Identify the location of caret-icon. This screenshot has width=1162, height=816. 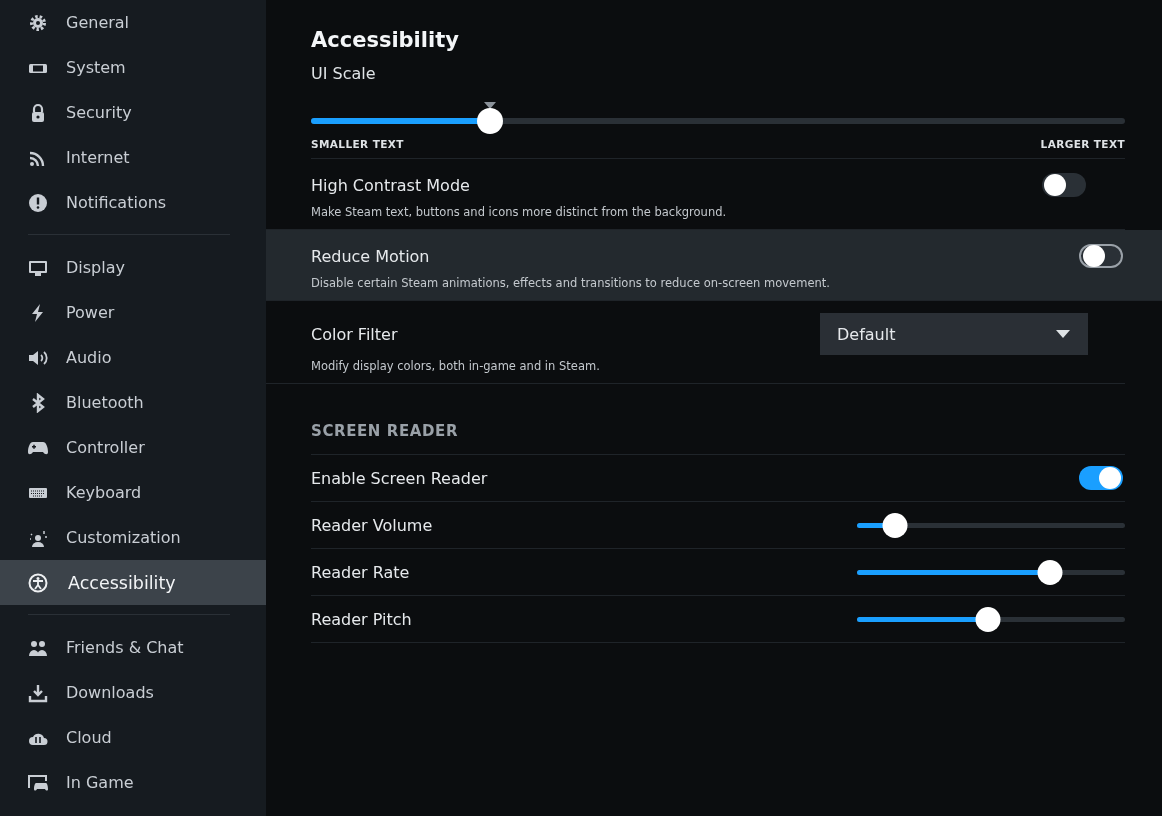
(1063, 334).